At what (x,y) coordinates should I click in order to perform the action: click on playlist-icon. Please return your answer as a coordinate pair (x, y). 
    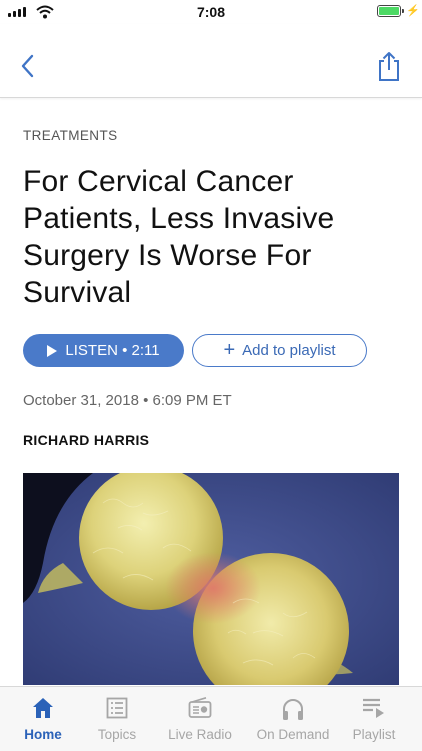
    Looking at the image, I should click on (373, 708).